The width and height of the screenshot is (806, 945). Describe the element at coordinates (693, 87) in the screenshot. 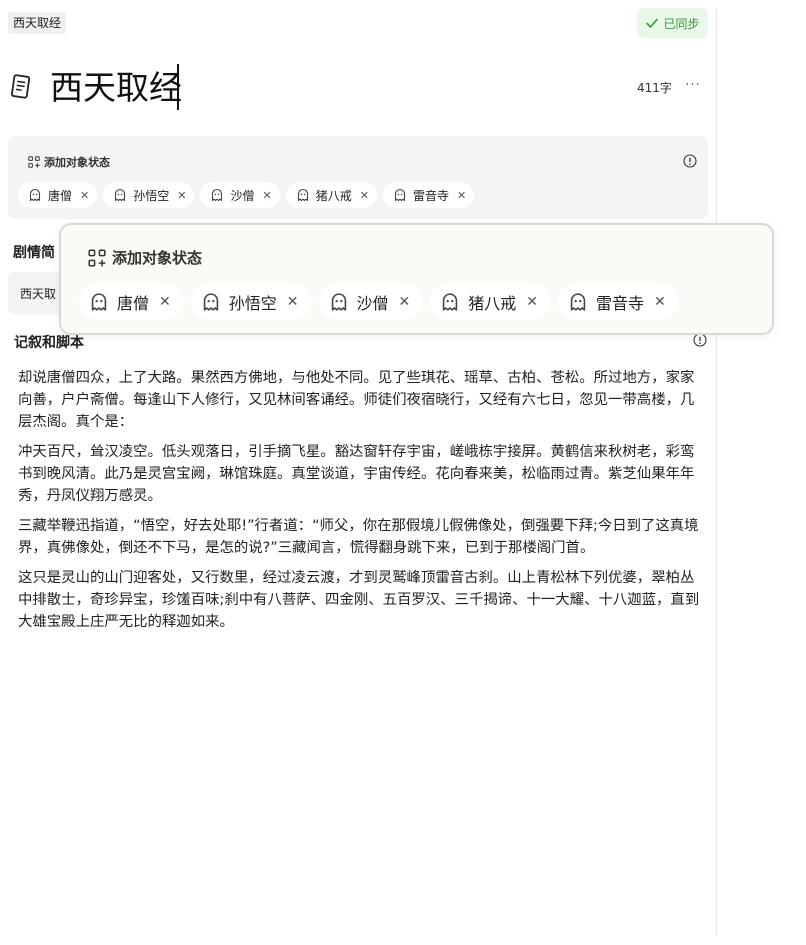

I see `more-options-button: ···` at that location.